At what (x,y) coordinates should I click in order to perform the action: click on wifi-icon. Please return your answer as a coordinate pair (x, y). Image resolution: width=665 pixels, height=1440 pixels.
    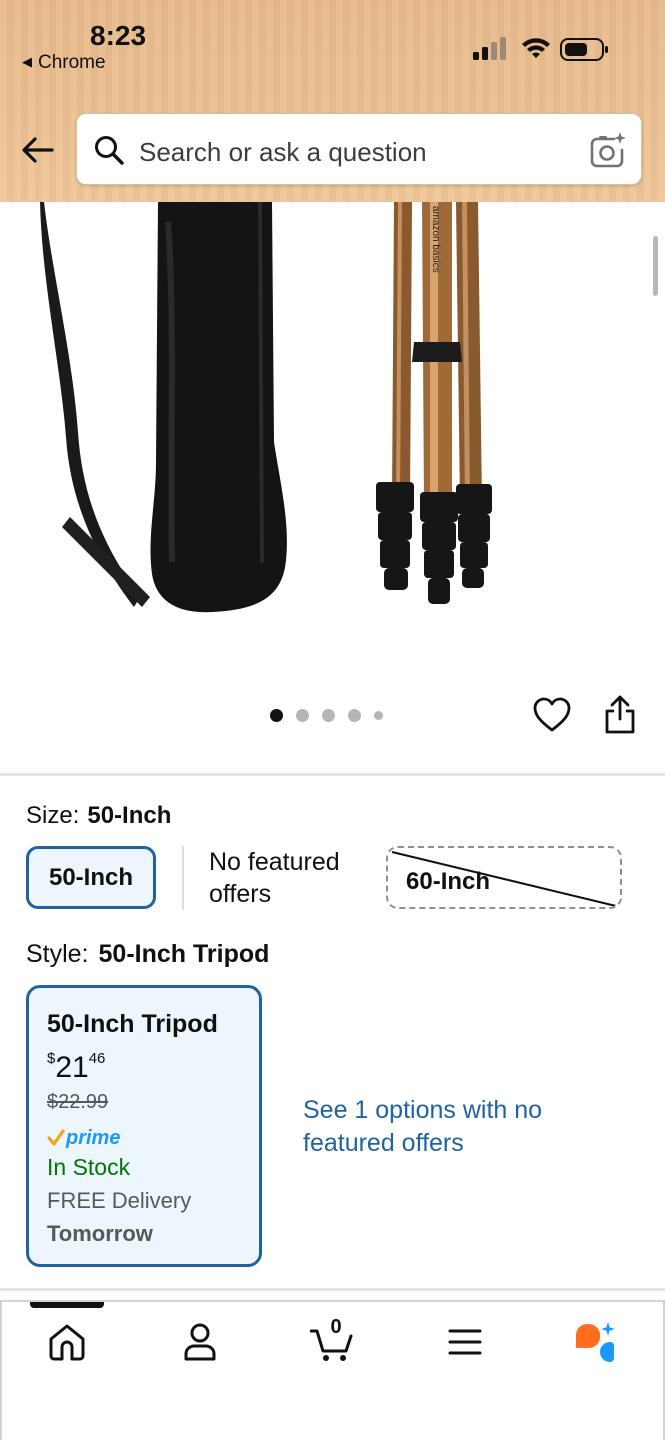
    Looking at the image, I should click on (536, 48).